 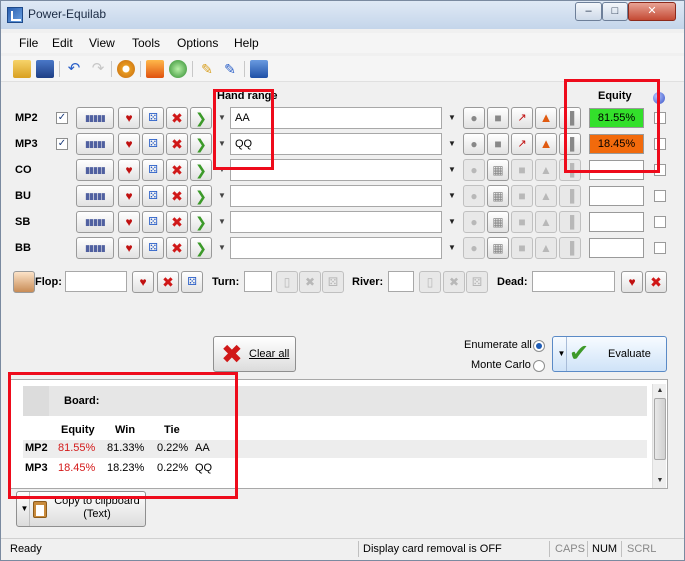 I want to click on enumerate-all-radio, so click(x=539, y=346).